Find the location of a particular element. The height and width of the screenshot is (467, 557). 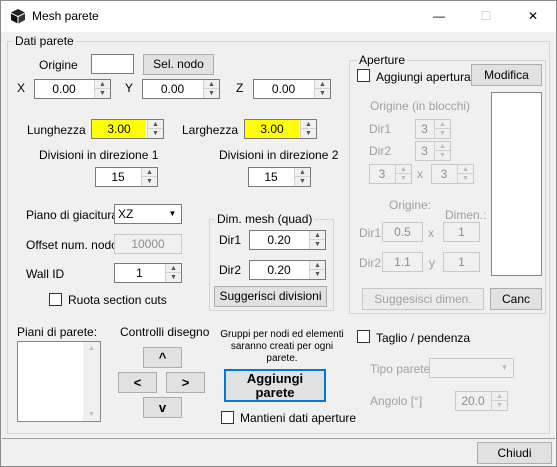

lunghezza-value: 3.00 is located at coordinates (119, 129).